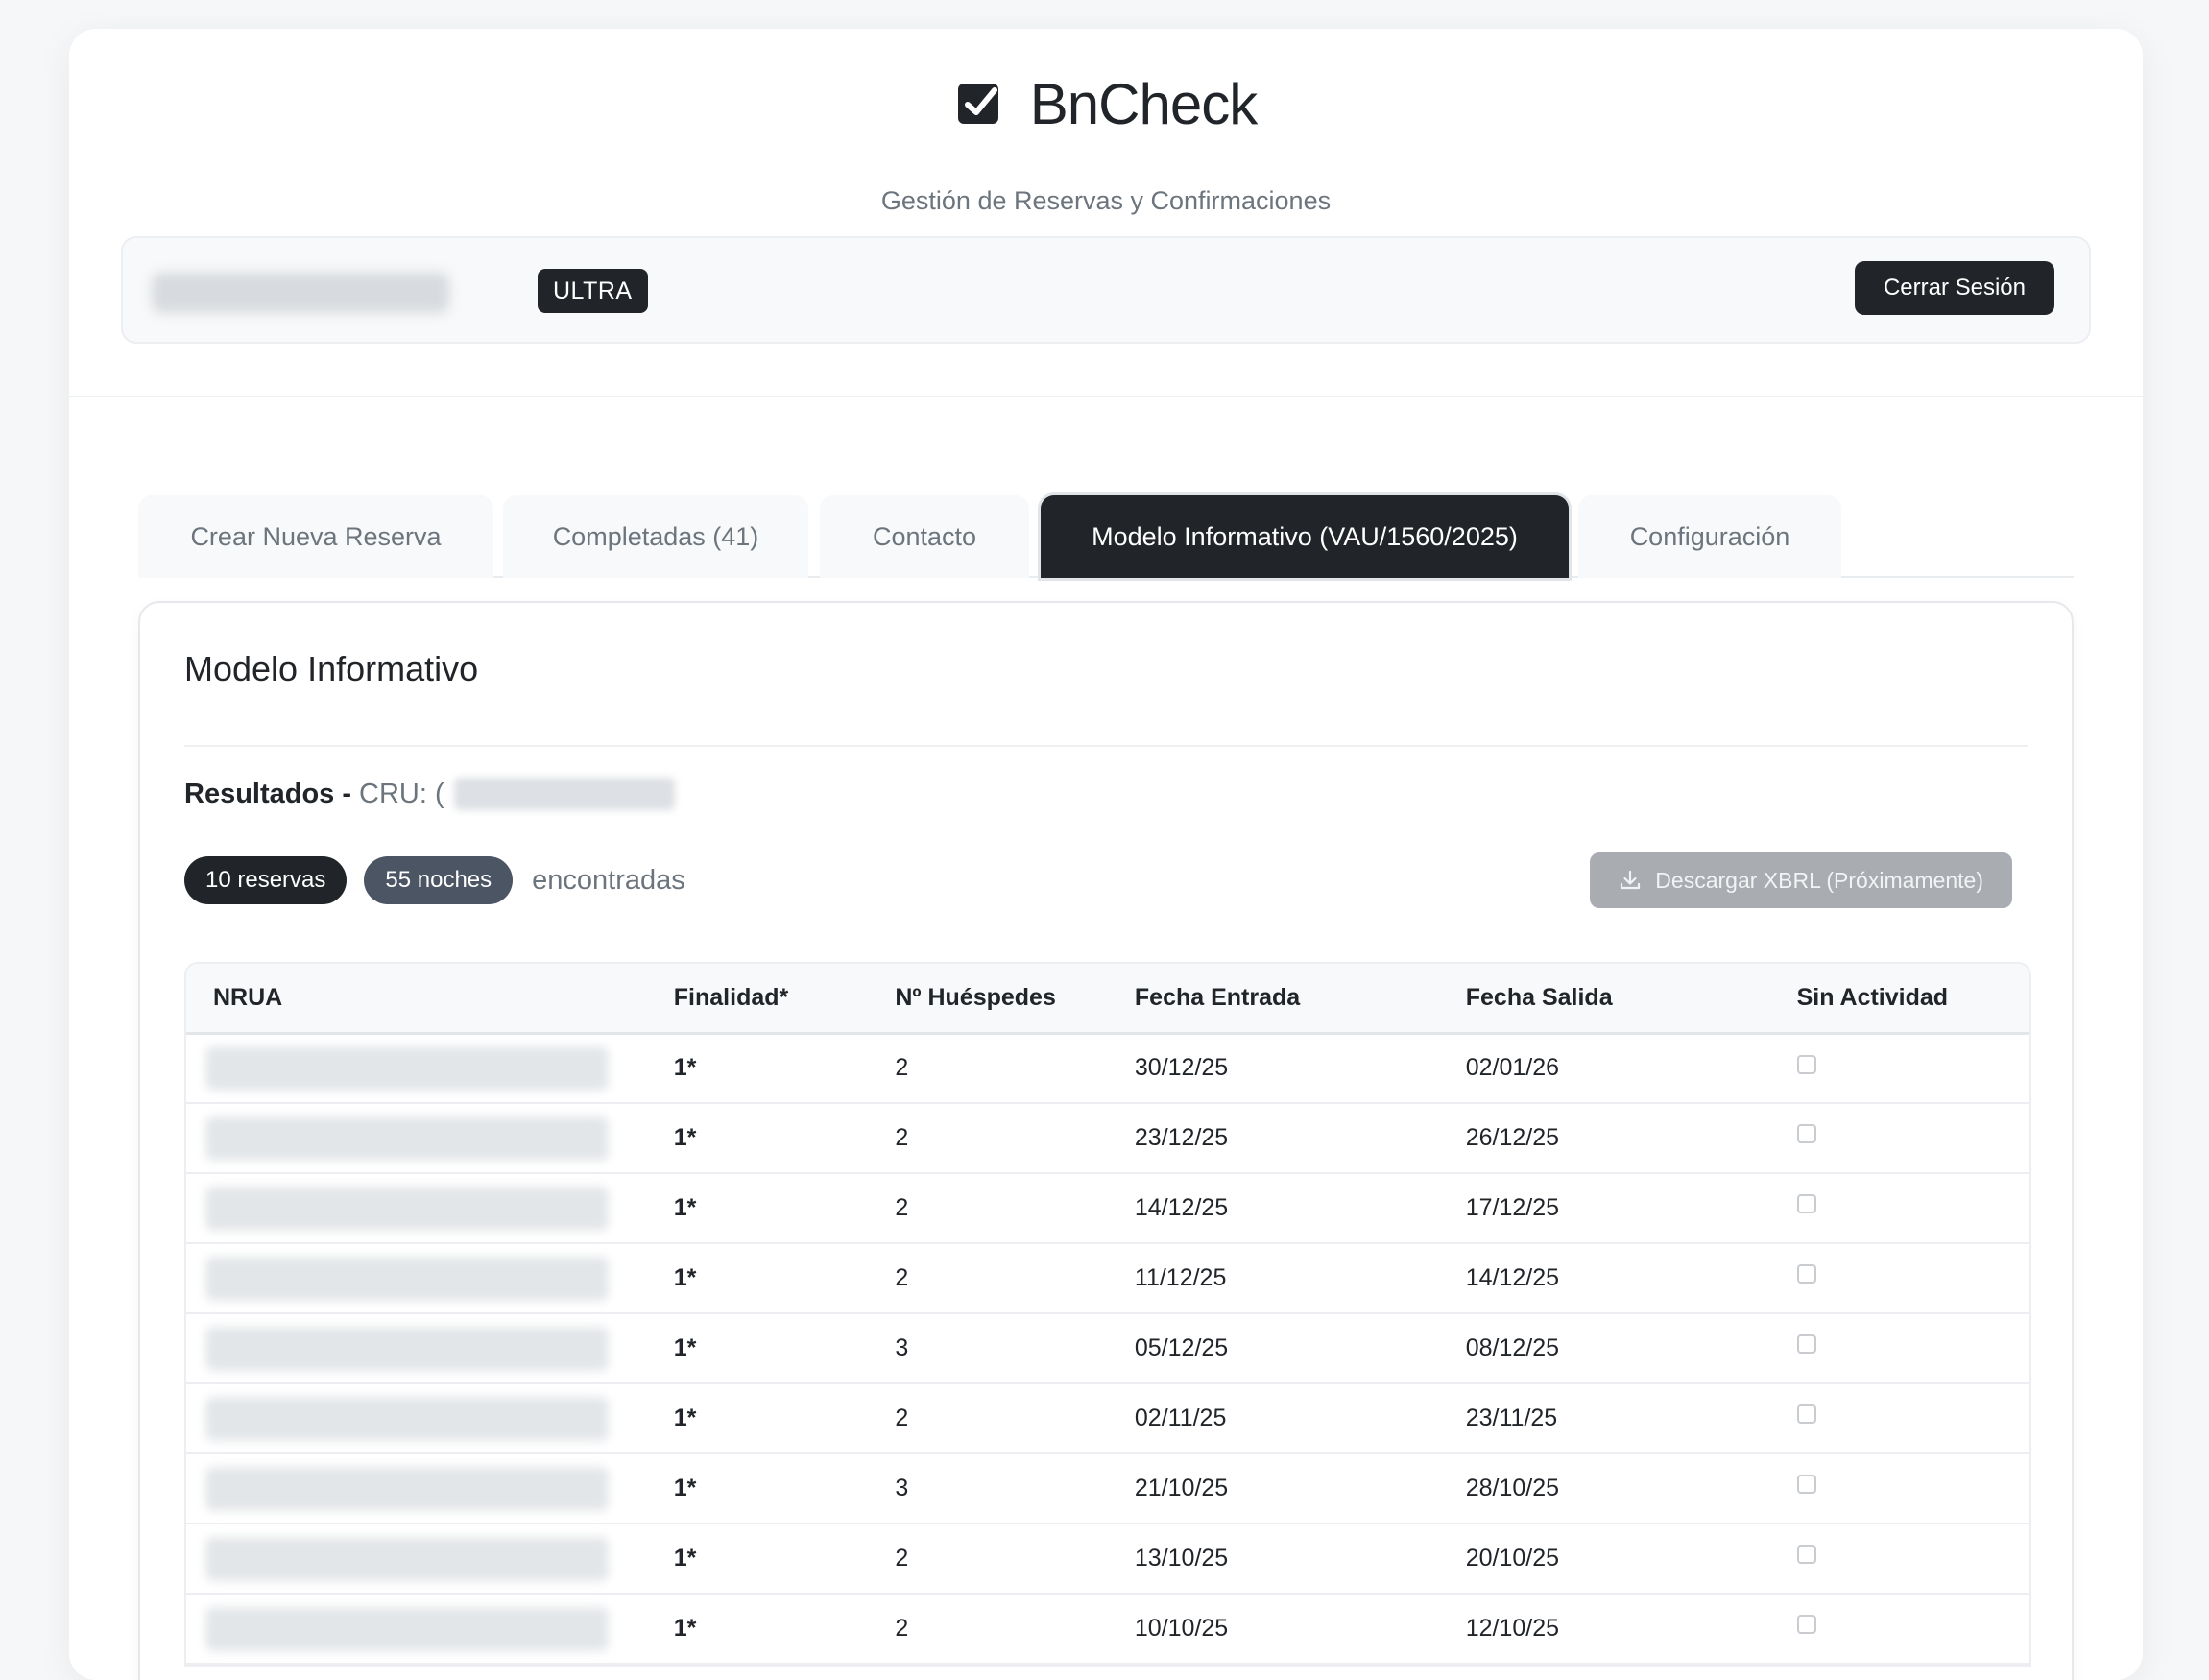  What do you see at coordinates (1819, 880) in the screenshot?
I see `download-xbrl-label: Descargar XBRL (Próximamente)` at bounding box center [1819, 880].